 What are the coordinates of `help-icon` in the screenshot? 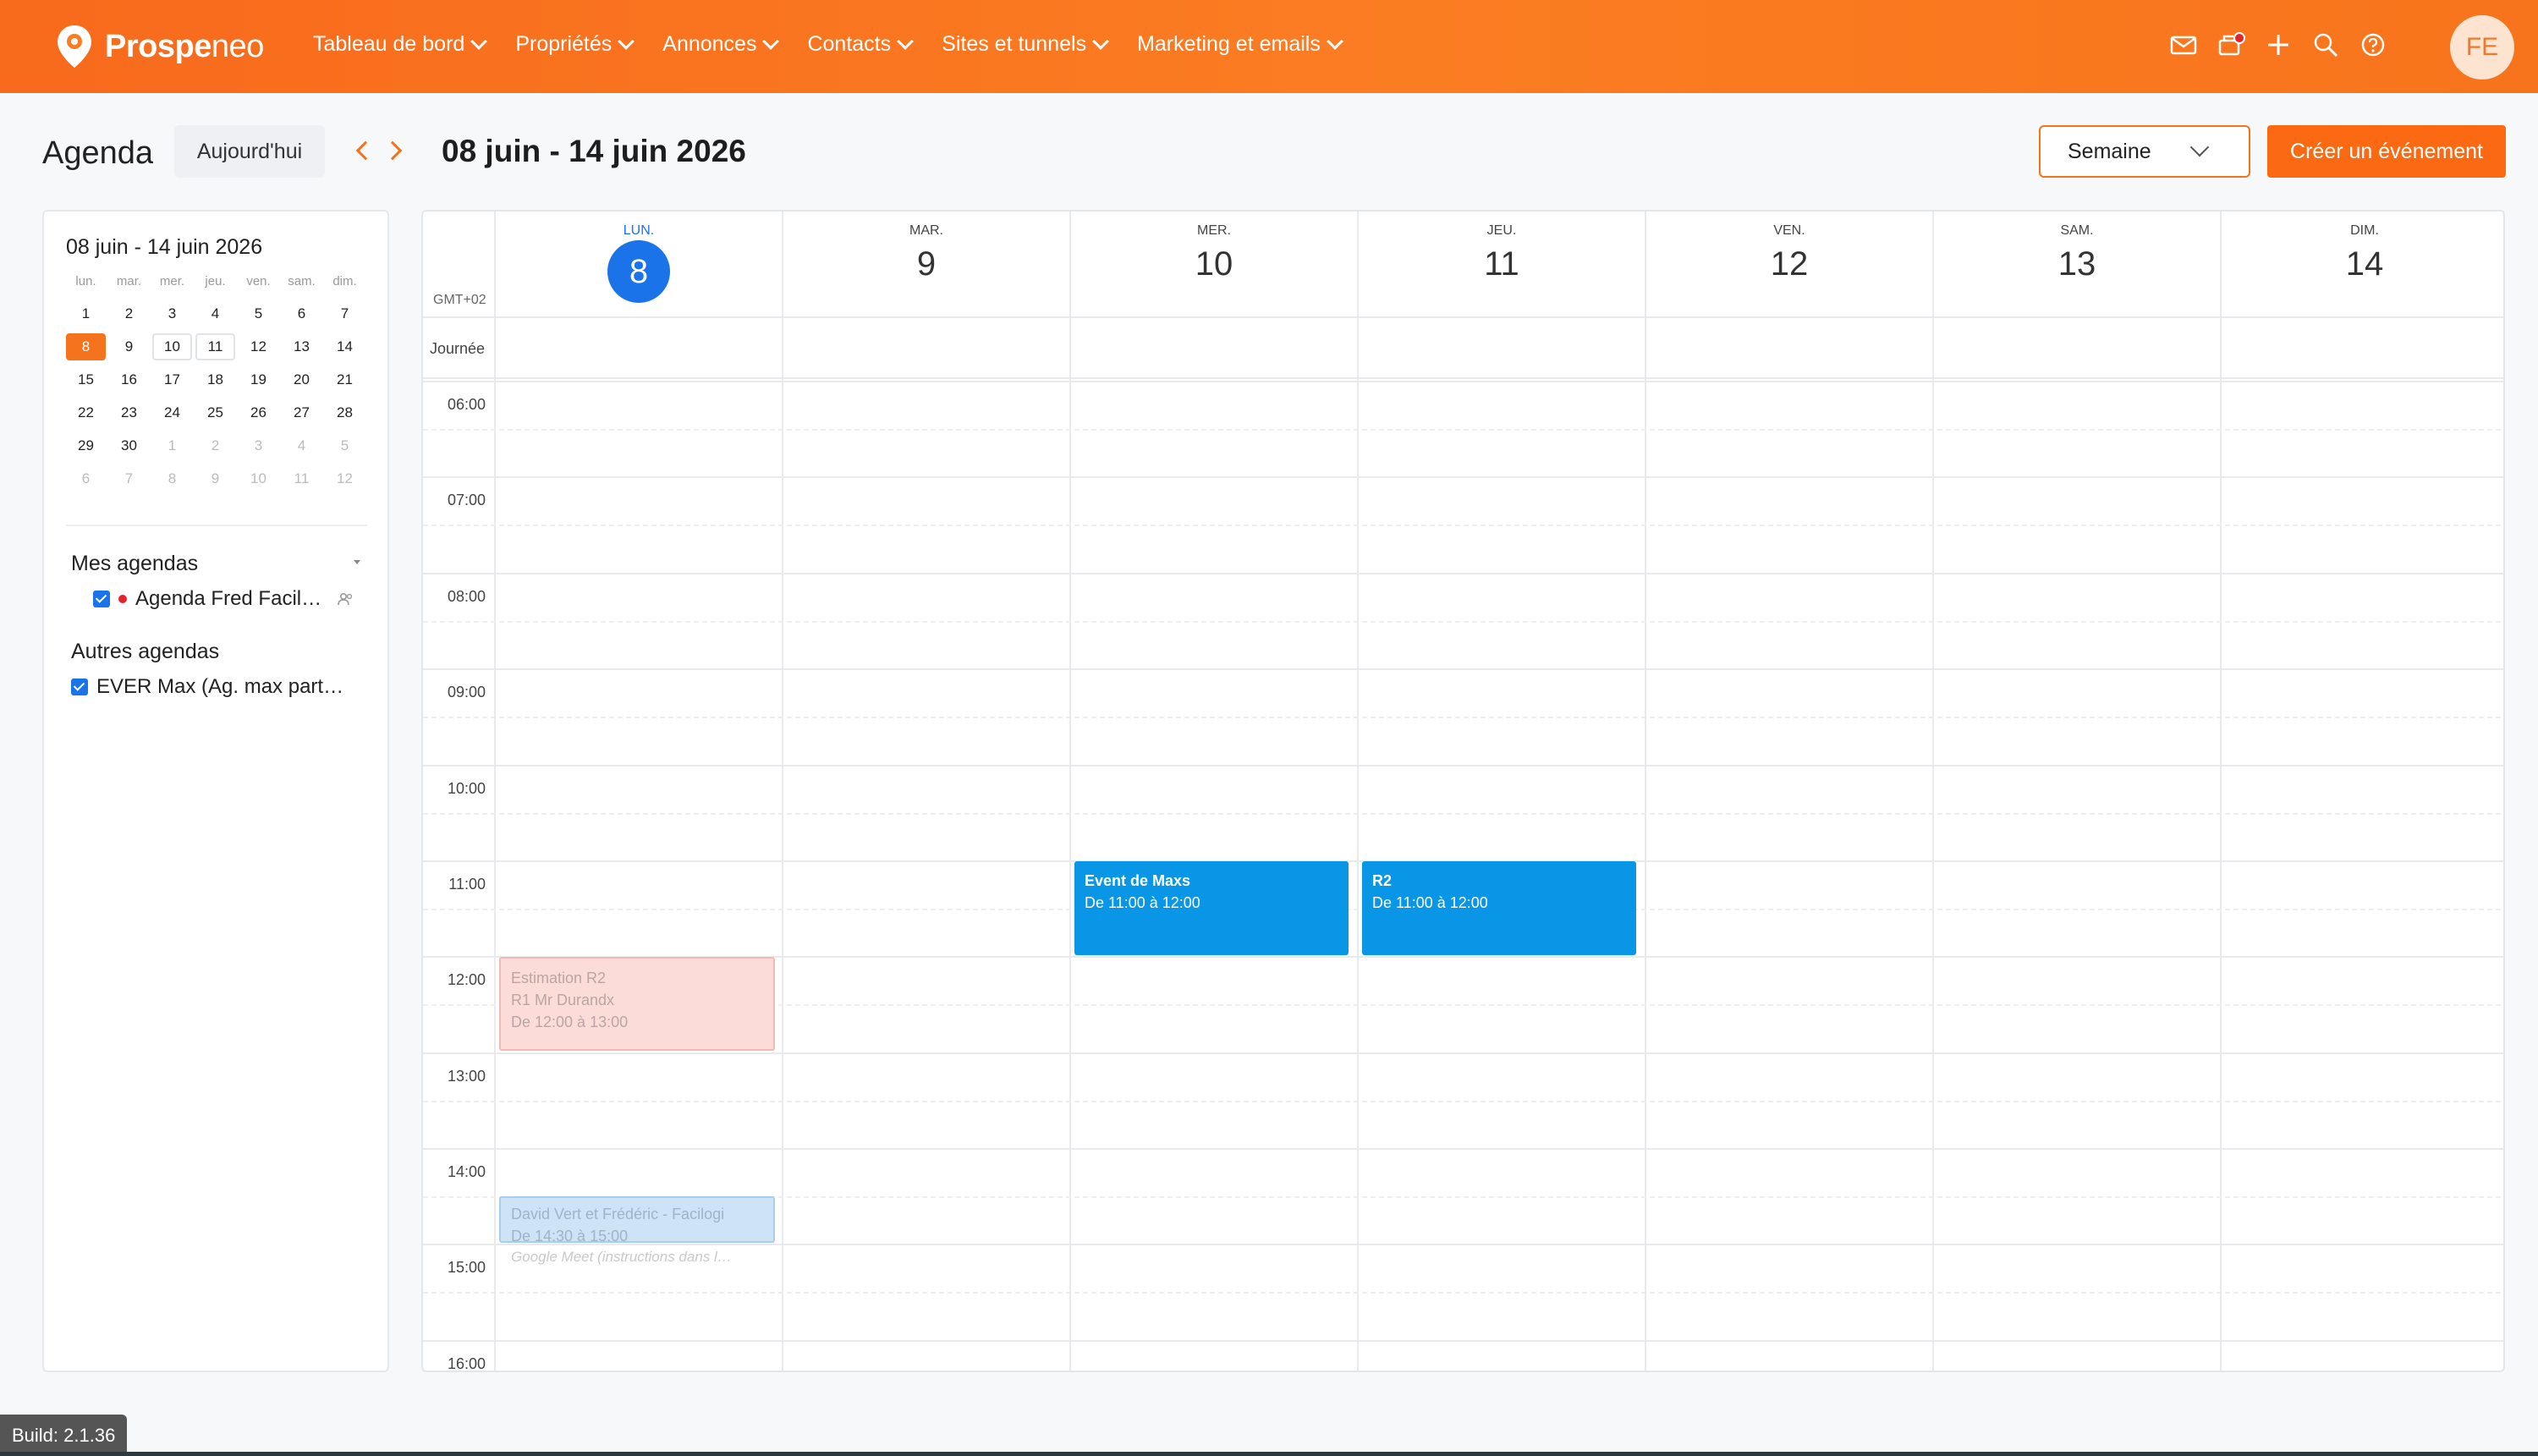 It's located at (2373, 44).